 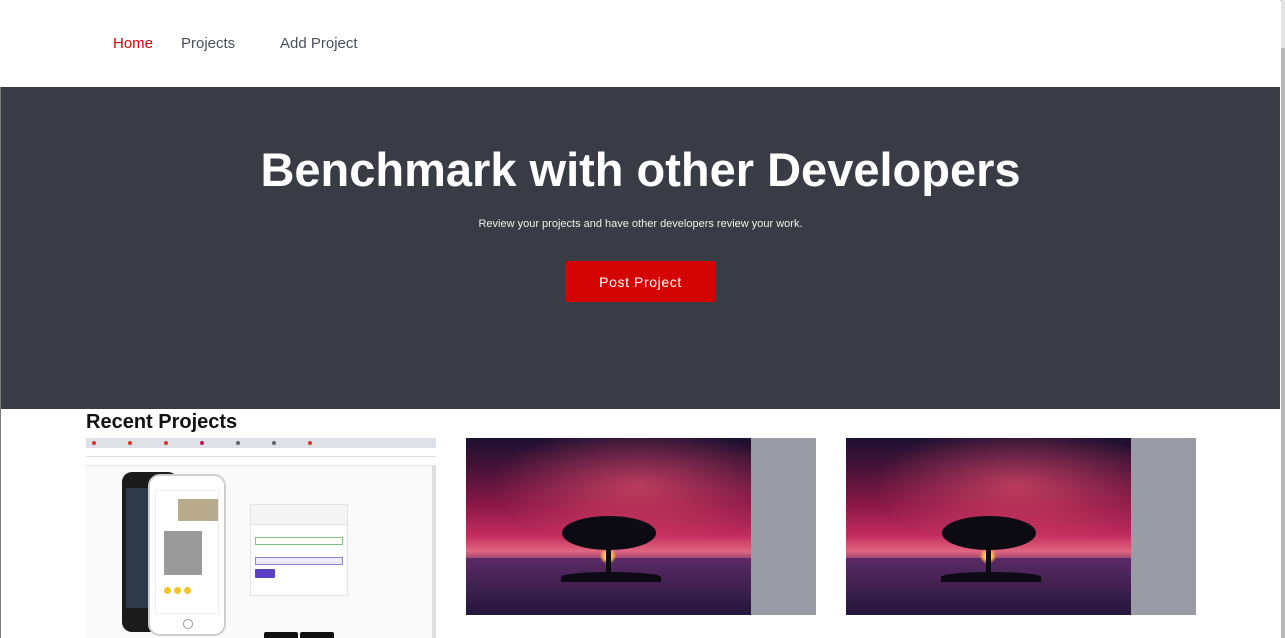 What do you see at coordinates (188, 624) in the screenshot?
I see `phone-home-button-icon` at bounding box center [188, 624].